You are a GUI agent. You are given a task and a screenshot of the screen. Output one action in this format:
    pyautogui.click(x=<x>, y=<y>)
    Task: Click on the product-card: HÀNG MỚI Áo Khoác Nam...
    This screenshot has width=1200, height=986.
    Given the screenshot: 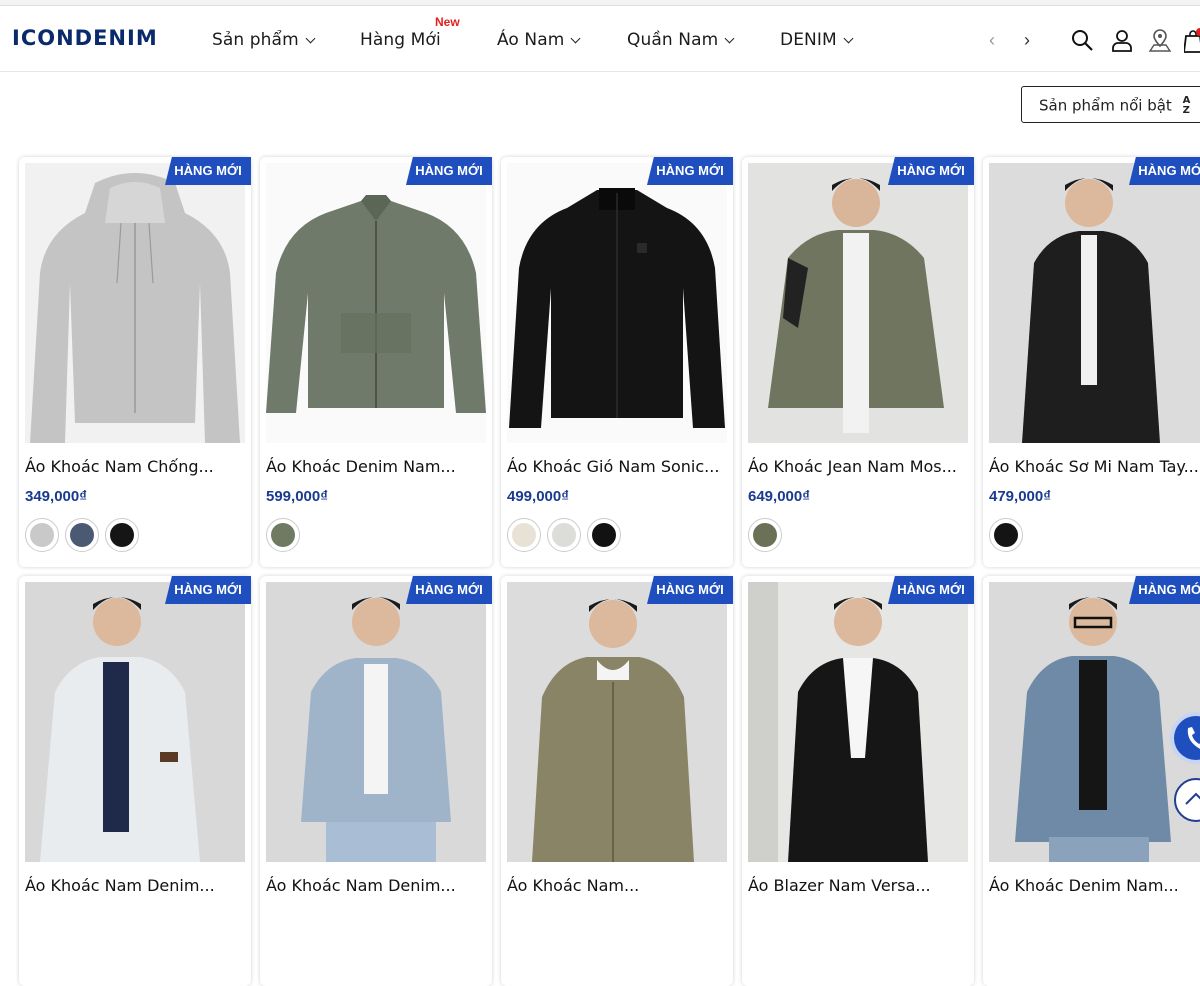 What is the action you would take?
    pyautogui.click(x=617, y=781)
    